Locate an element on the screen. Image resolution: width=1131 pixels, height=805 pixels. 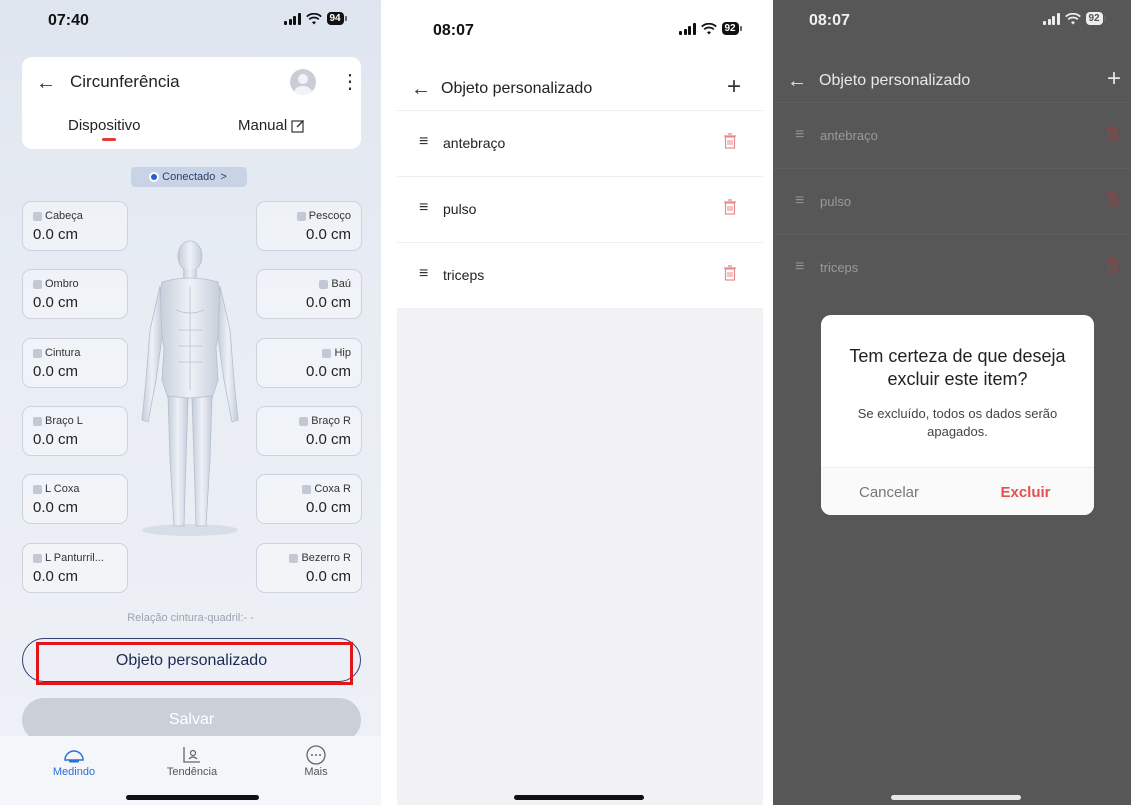
tab-trend-label: Tendência is located at coordinates (192, 772).